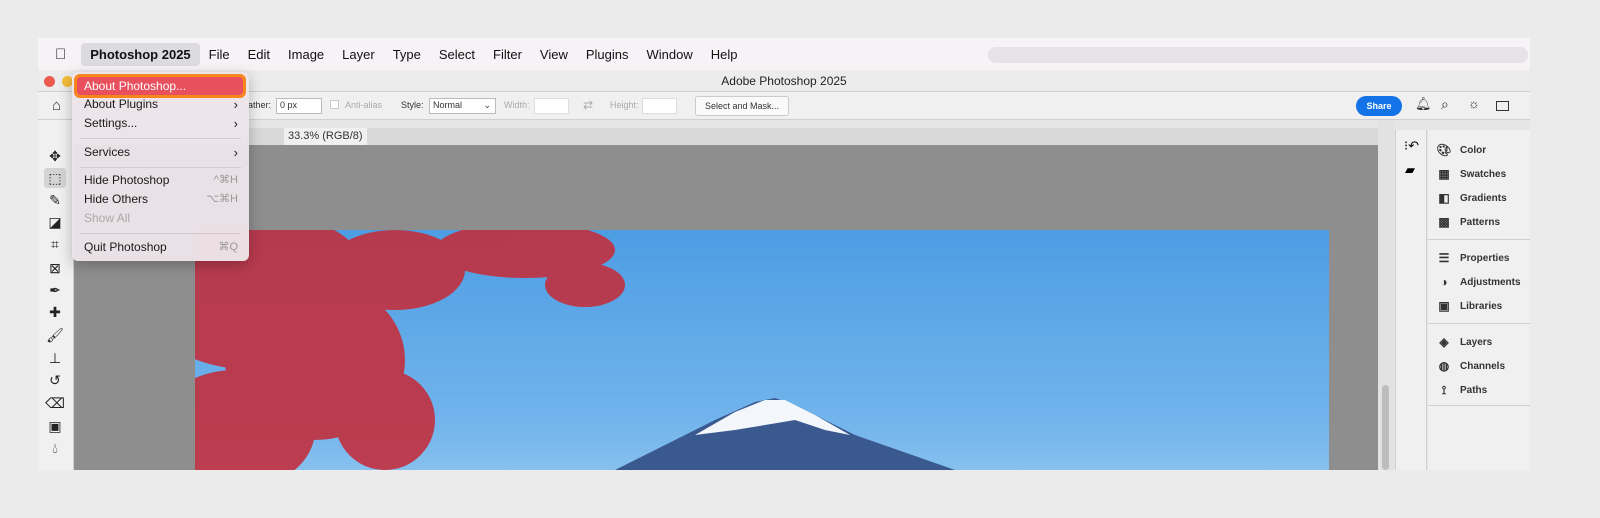 This screenshot has width=1600, height=518. I want to click on eyedropper-tool-icon: ✒, so click(55, 290).